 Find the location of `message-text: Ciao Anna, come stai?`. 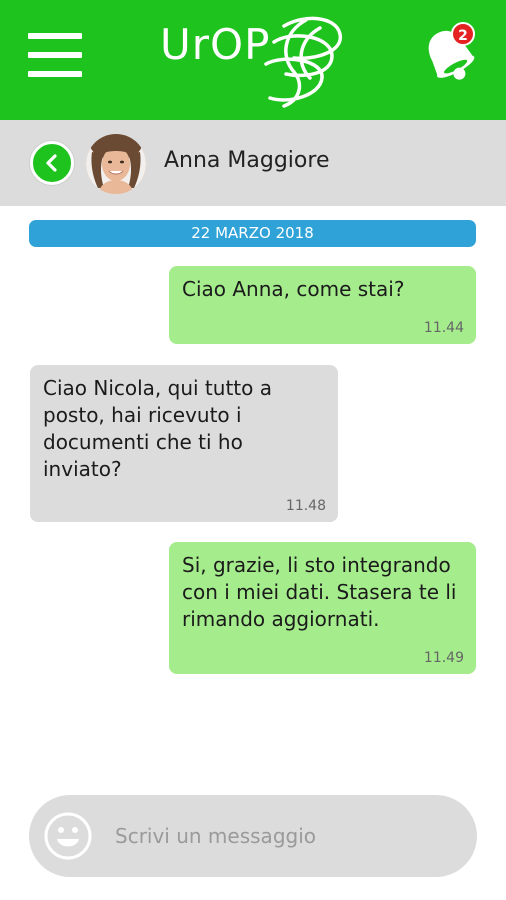

message-text: Ciao Anna, come stai? is located at coordinates (293, 289).